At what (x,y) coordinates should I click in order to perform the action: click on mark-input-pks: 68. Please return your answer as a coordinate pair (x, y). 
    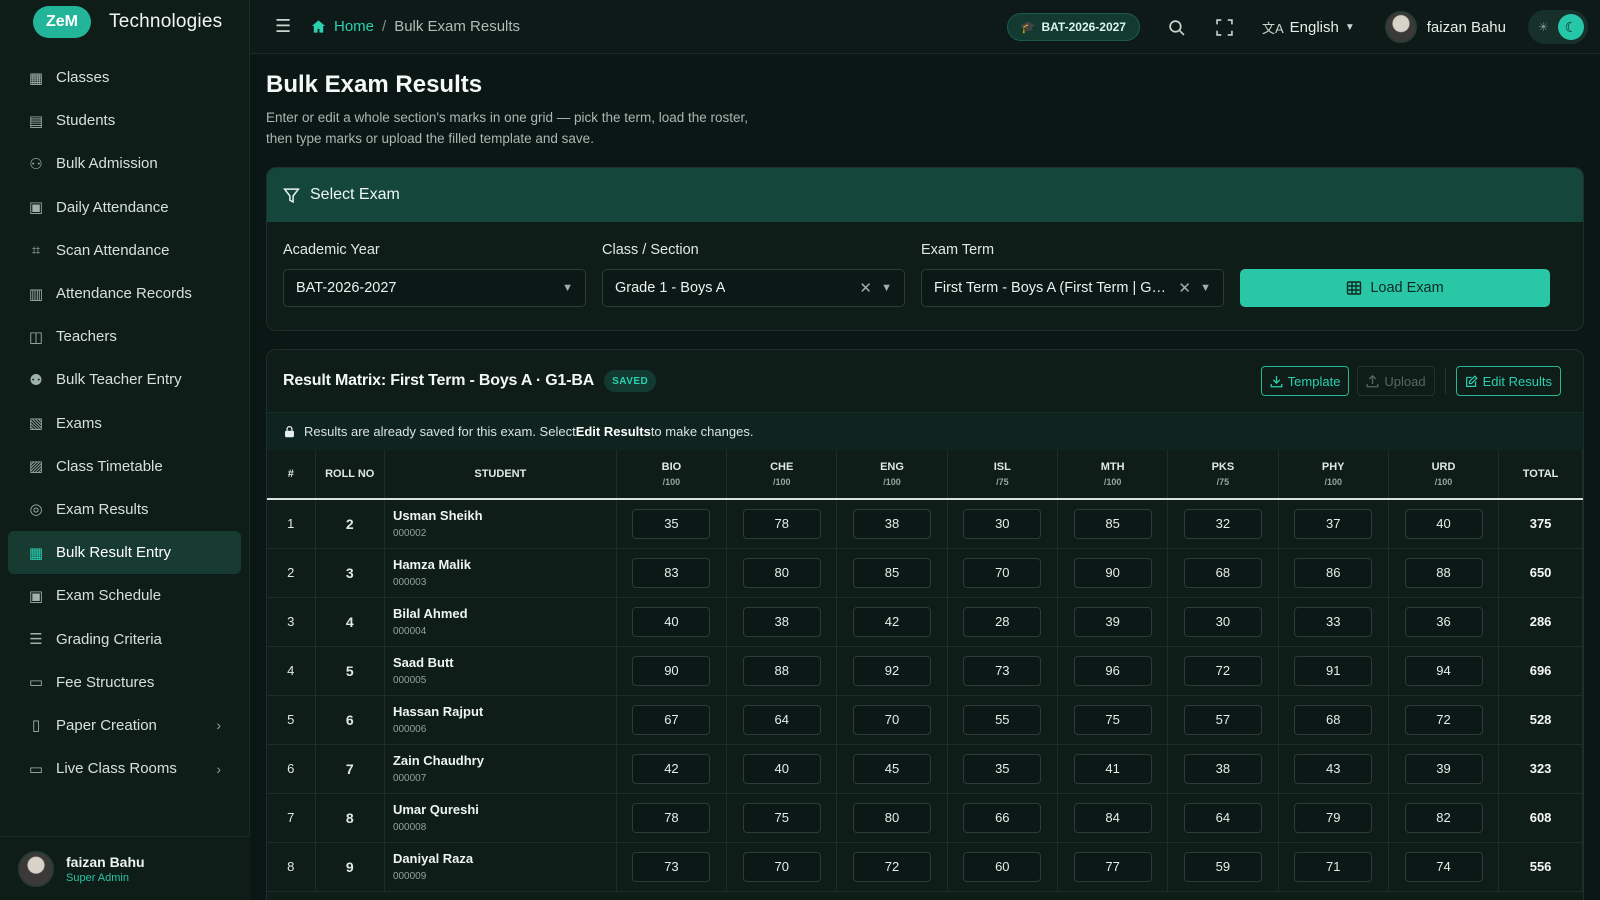
    Looking at the image, I should click on (1222, 572).